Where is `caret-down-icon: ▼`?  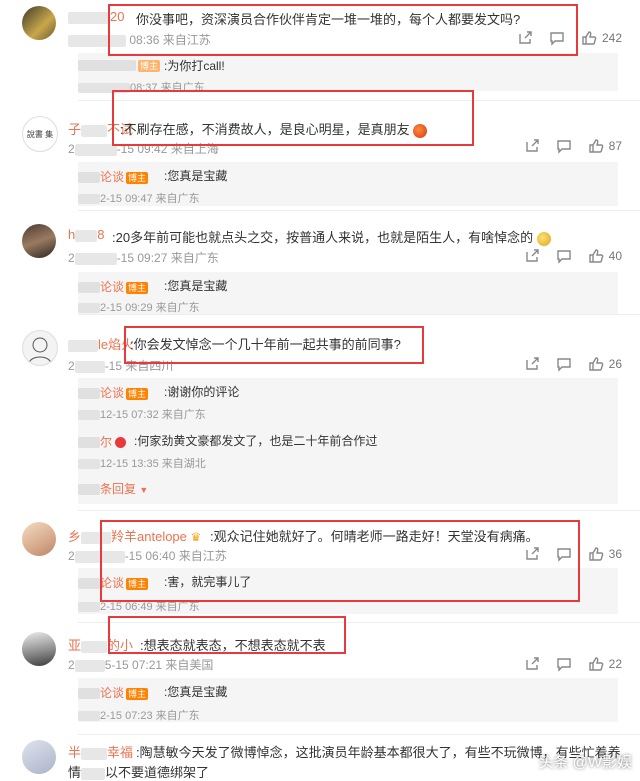
caret-down-icon: ▼ is located at coordinates (144, 490).